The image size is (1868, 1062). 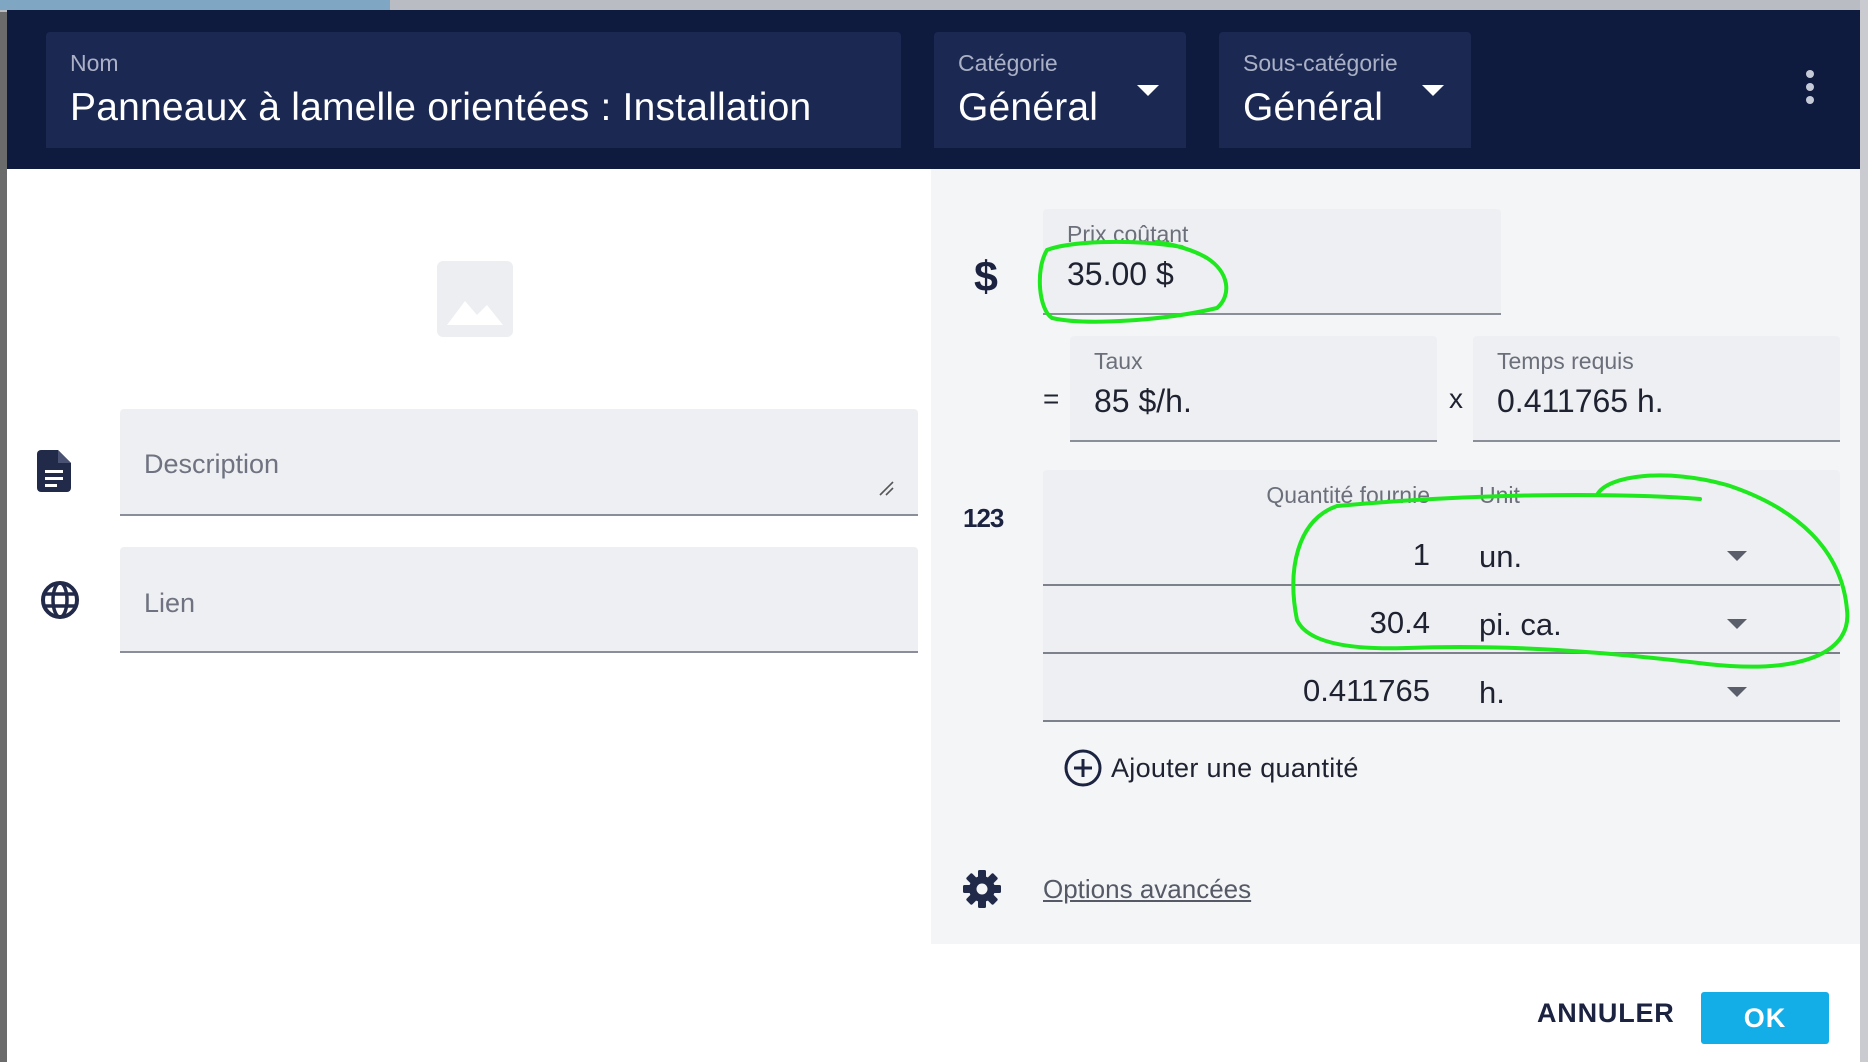 I want to click on category-value: Général, so click(x=1028, y=107).